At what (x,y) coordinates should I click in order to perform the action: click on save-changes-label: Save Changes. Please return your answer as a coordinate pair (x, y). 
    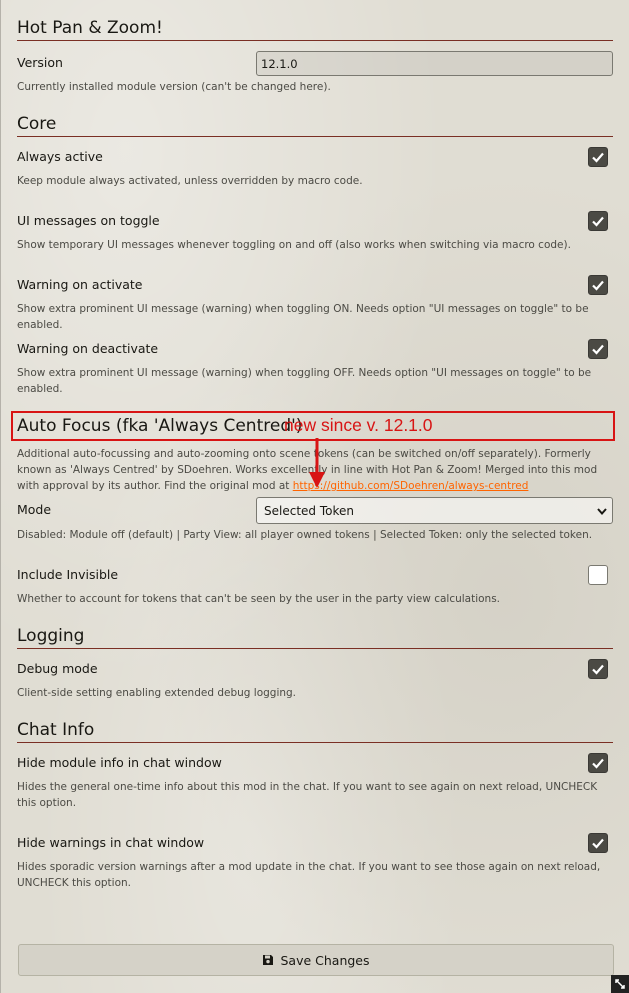
    Looking at the image, I should click on (325, 960).